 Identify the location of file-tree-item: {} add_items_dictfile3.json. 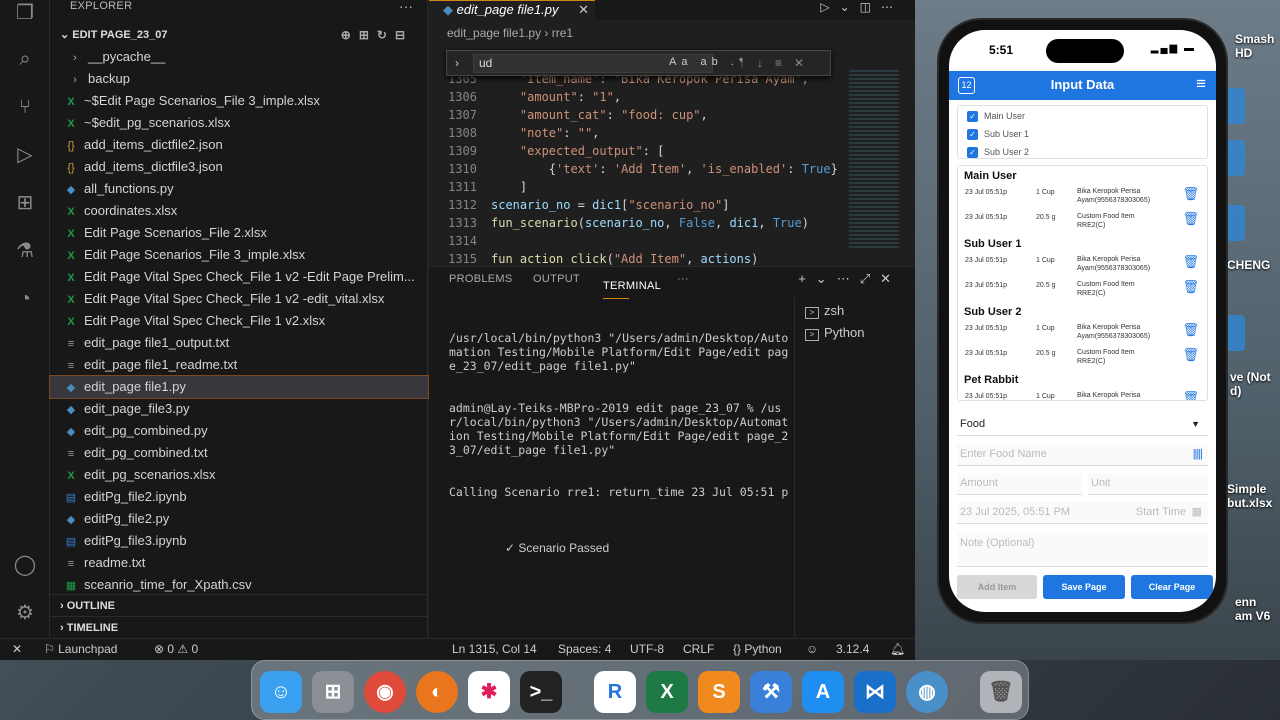
(239, 167).